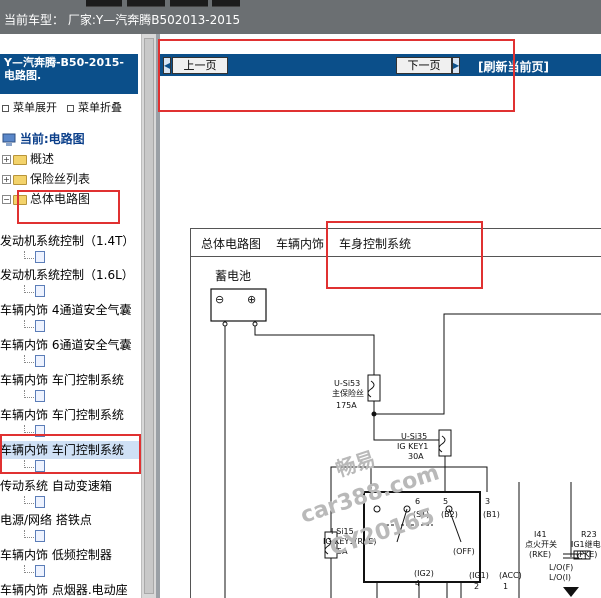 This screenshot has height=598, width=601. Describe the element at coordinates (589, 534) in the screenshot. I see `relay-code: R23` at that location.